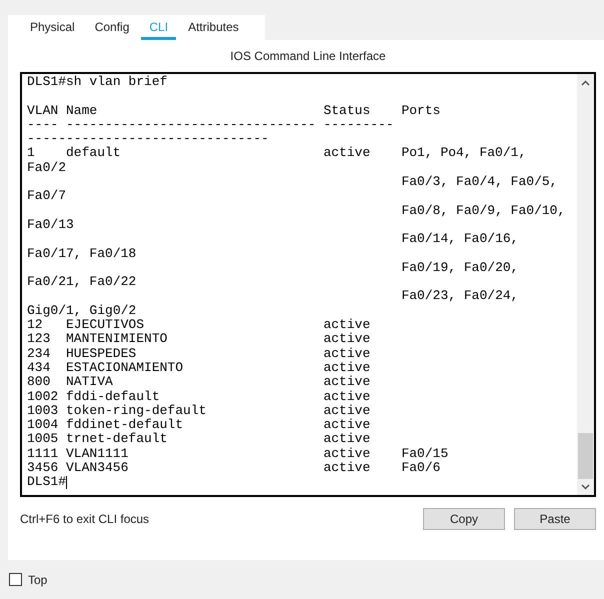  I want to click on terminal-cell: Ports, so click(420, 110).